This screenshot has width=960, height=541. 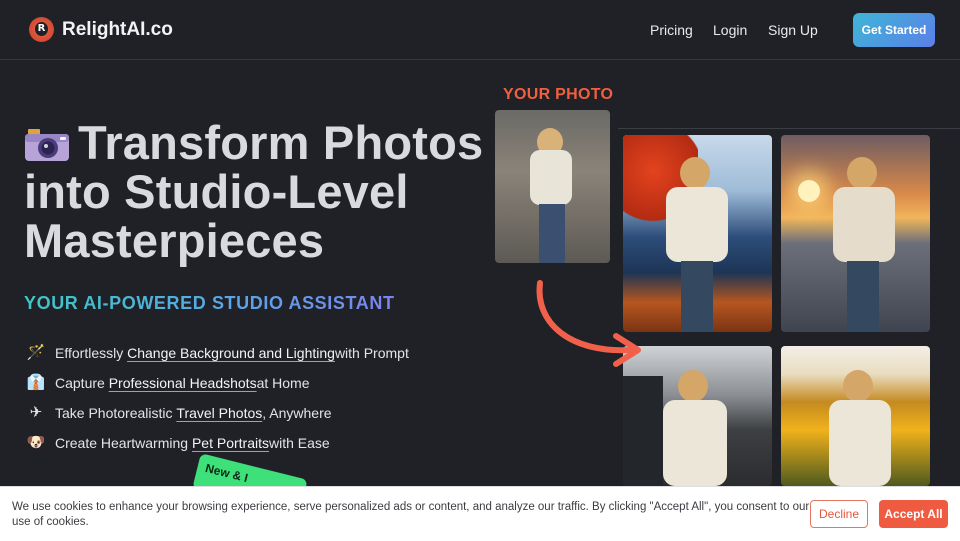 What do you see at coordinates (855, 416) in the screenshot?
I see `result-photo-sunflowers` at bounding box center [855, 416].